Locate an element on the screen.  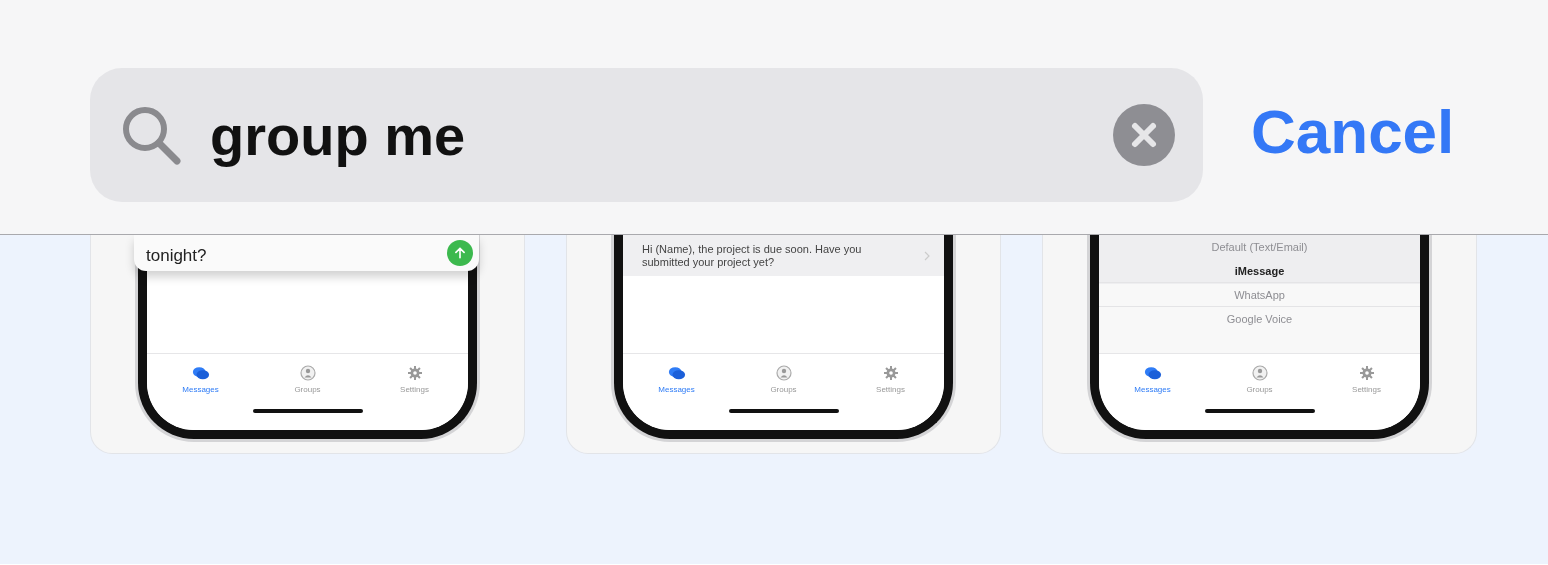
search-icon is located at coordinates (151, 135).